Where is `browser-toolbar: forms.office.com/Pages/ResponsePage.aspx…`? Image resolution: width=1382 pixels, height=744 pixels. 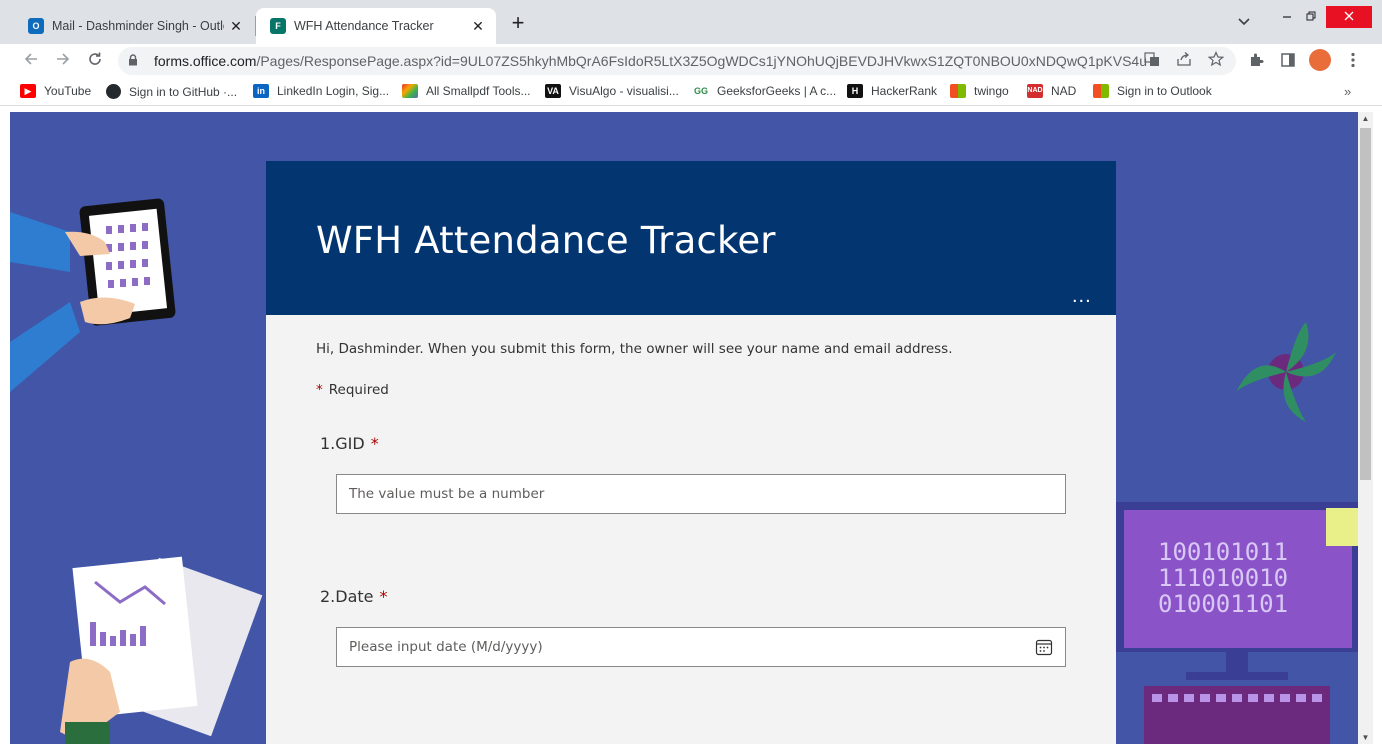 browser-toolbar: forms.office.com/Pages/ResponsePage.aspx… is located at coordinates (691, 61).